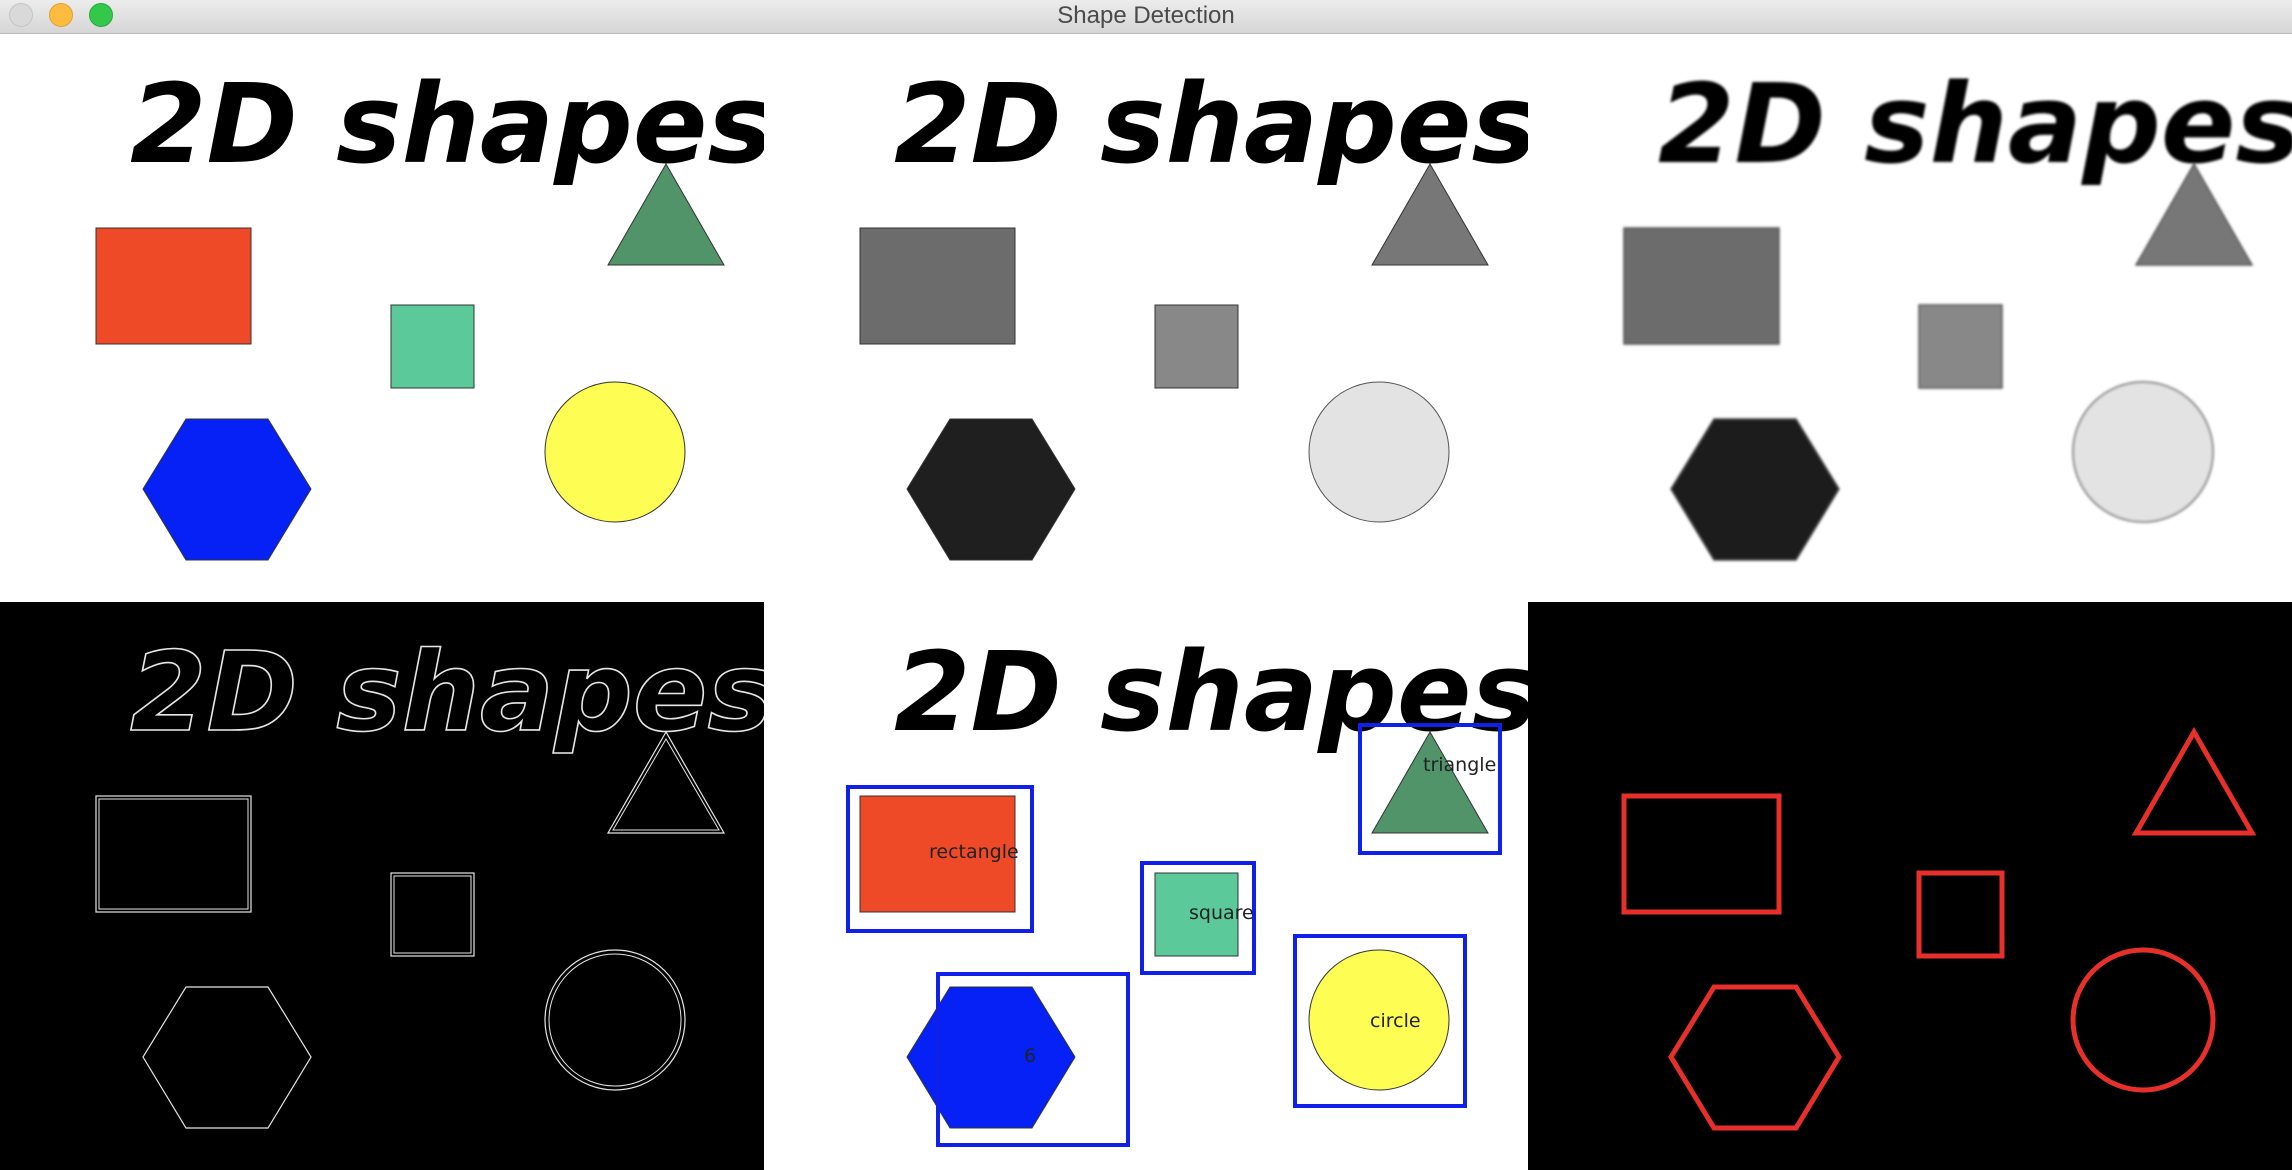 The image size is (2292, 1170). What do you see at coordinates (1030, 1056) in the screenshot?
I see `hexagon-label: 6` at bounding box center [1030, 1056].